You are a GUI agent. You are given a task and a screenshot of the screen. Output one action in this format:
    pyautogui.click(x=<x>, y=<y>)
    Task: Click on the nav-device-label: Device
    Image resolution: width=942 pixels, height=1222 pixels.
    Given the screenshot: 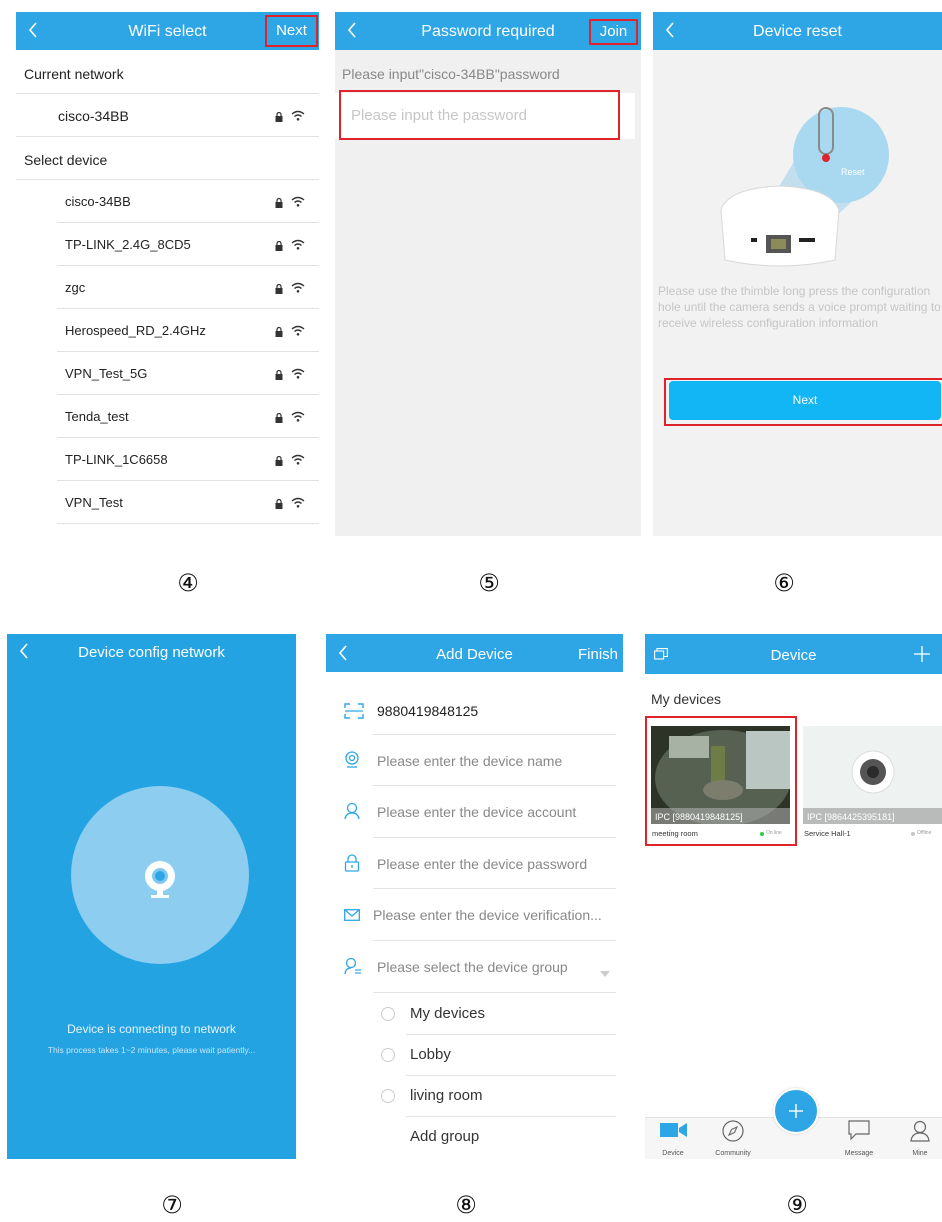 What is the action you would take?
    pyautogui.click(x=673, y=1153)
    